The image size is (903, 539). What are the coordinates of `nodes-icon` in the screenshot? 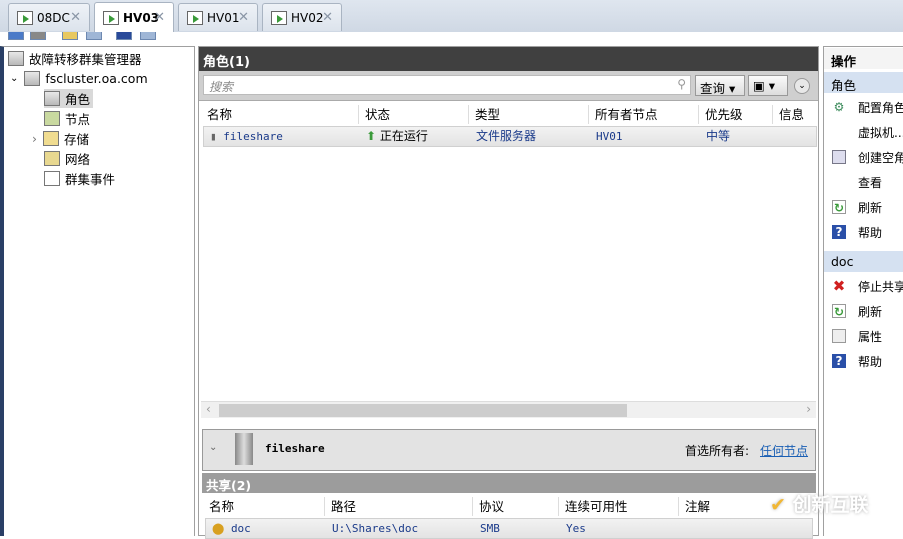 It's located at (52, 118).